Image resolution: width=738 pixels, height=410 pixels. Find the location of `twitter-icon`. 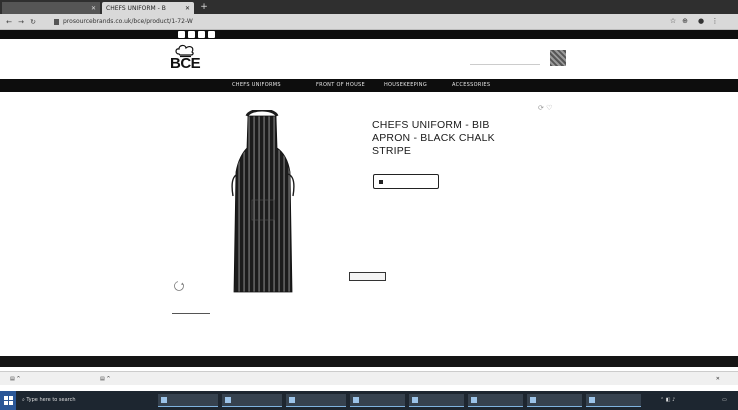

twitter-icon is located at coordinates (191, 34).